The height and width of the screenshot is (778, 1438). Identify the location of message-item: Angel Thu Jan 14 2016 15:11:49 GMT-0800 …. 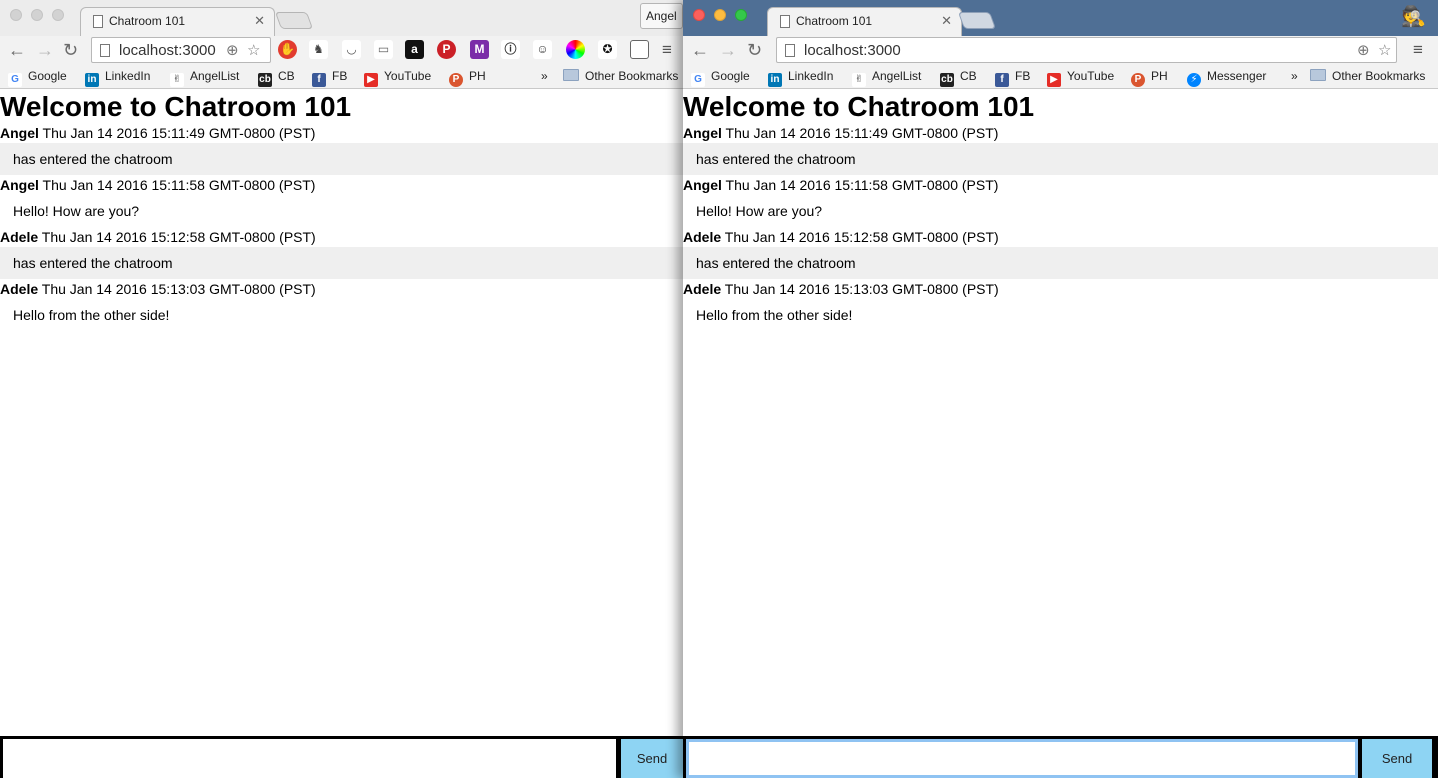
(341, 149).